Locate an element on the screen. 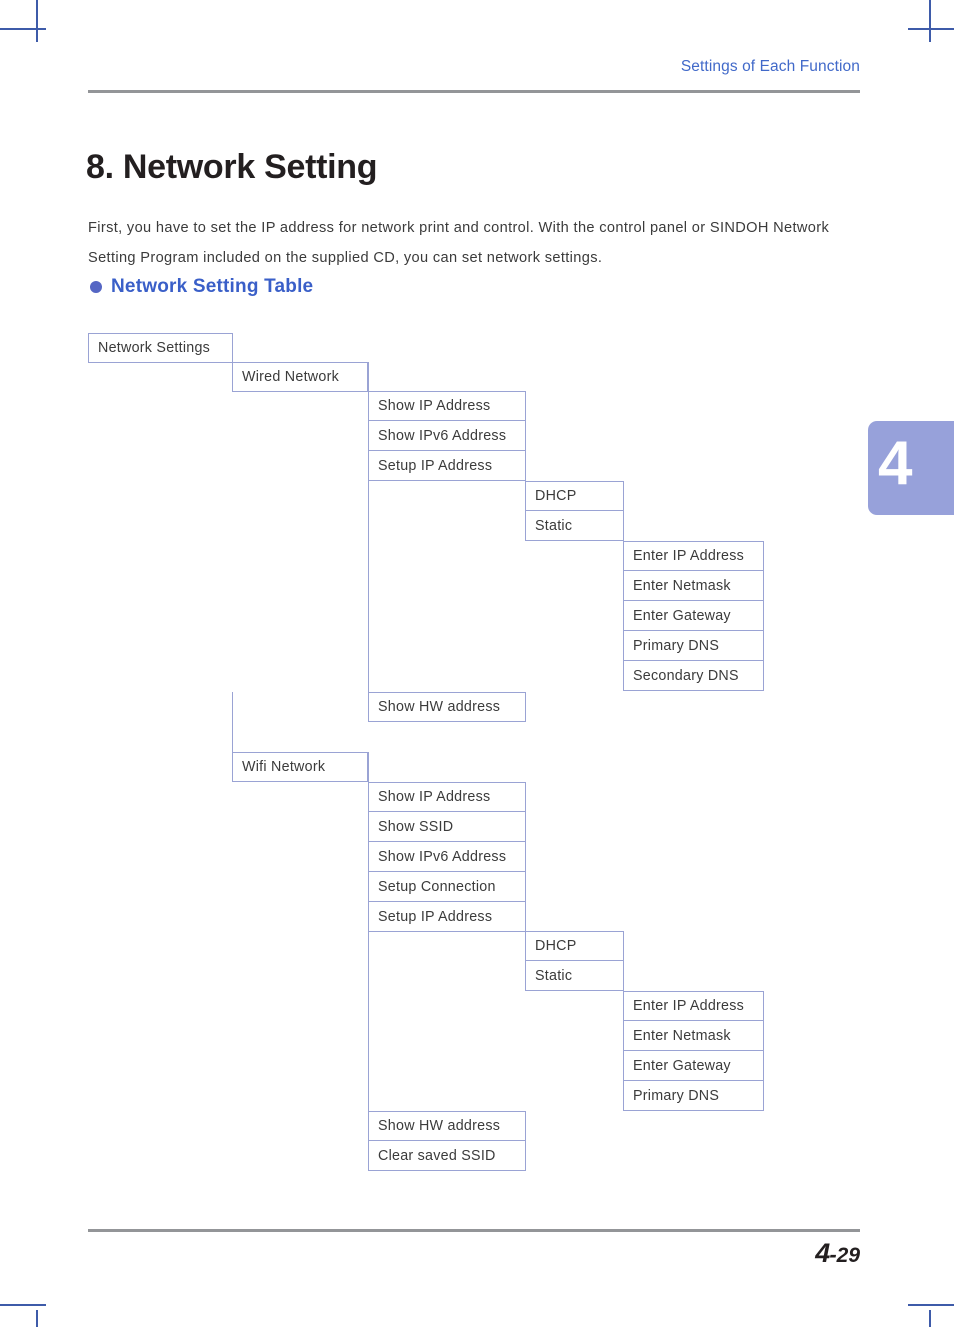 This screenshot has width=954, height=1327. tree-node: Show SSID is located at coordinates (447, 827).